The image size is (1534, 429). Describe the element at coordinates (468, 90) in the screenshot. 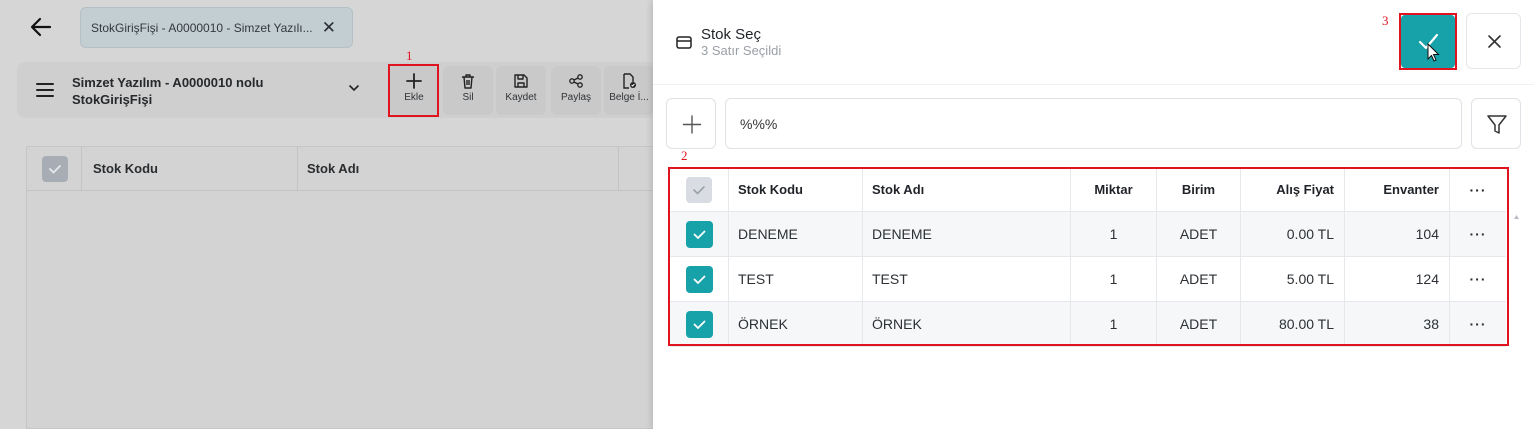

I see `delete-button: Sil` at that location.